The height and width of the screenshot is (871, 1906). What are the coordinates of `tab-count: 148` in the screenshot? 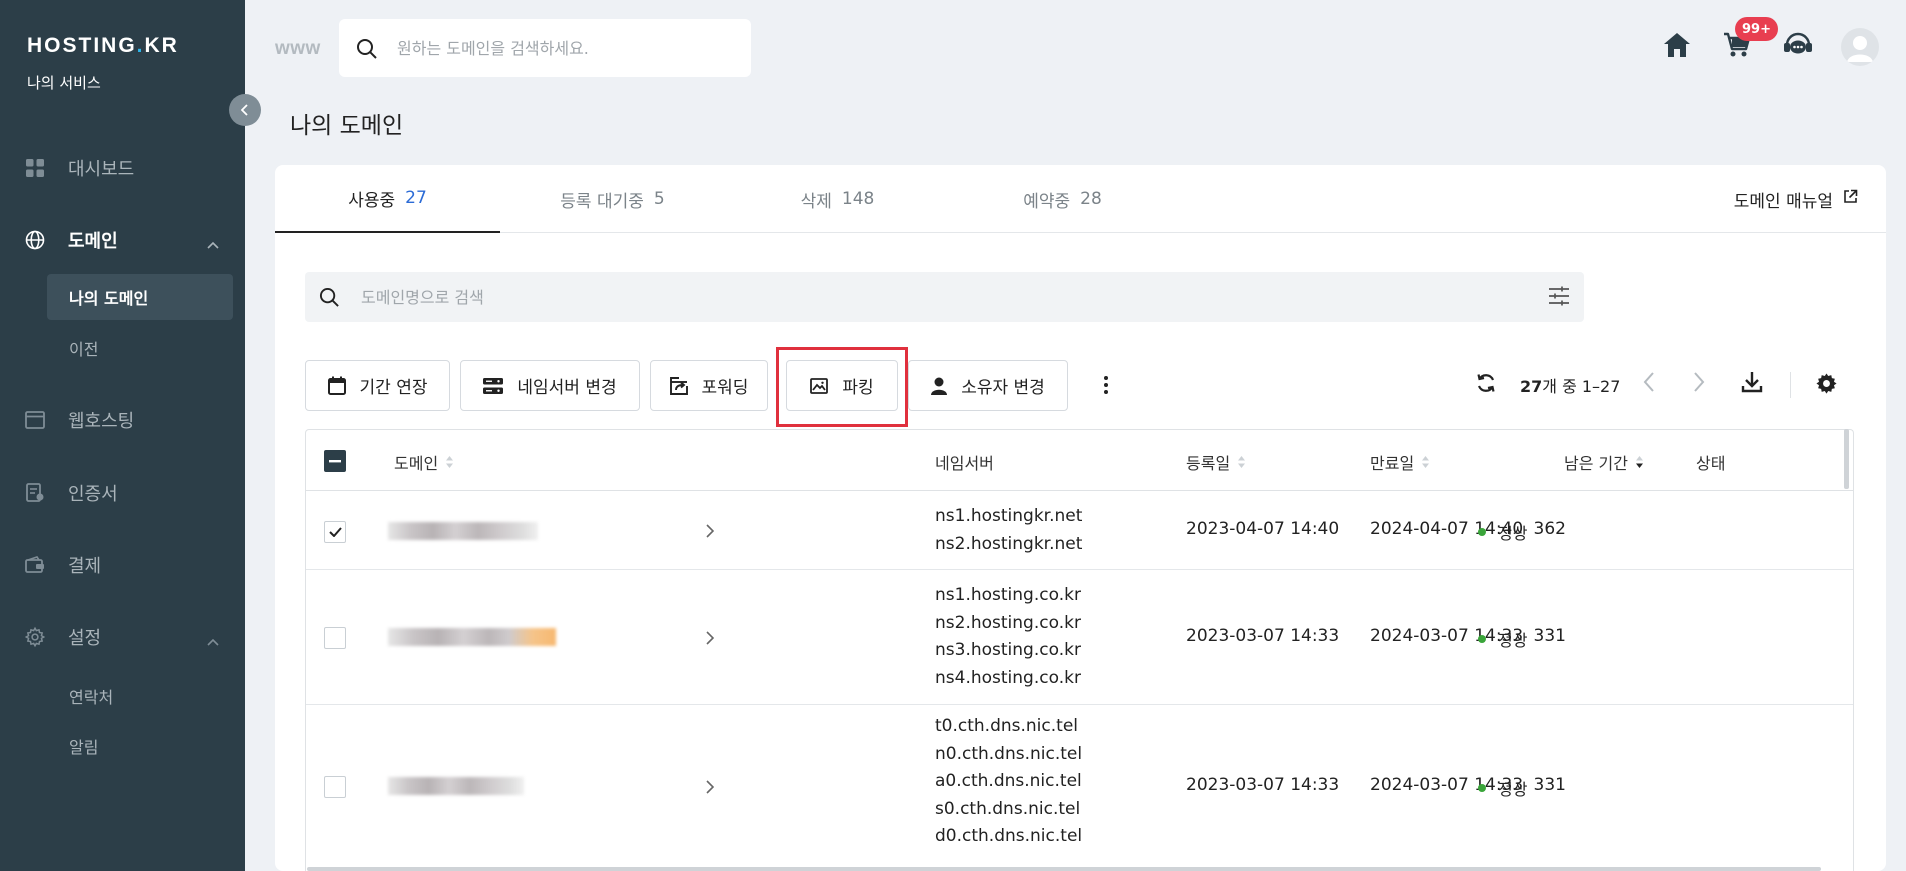 It's located at (858, 199).